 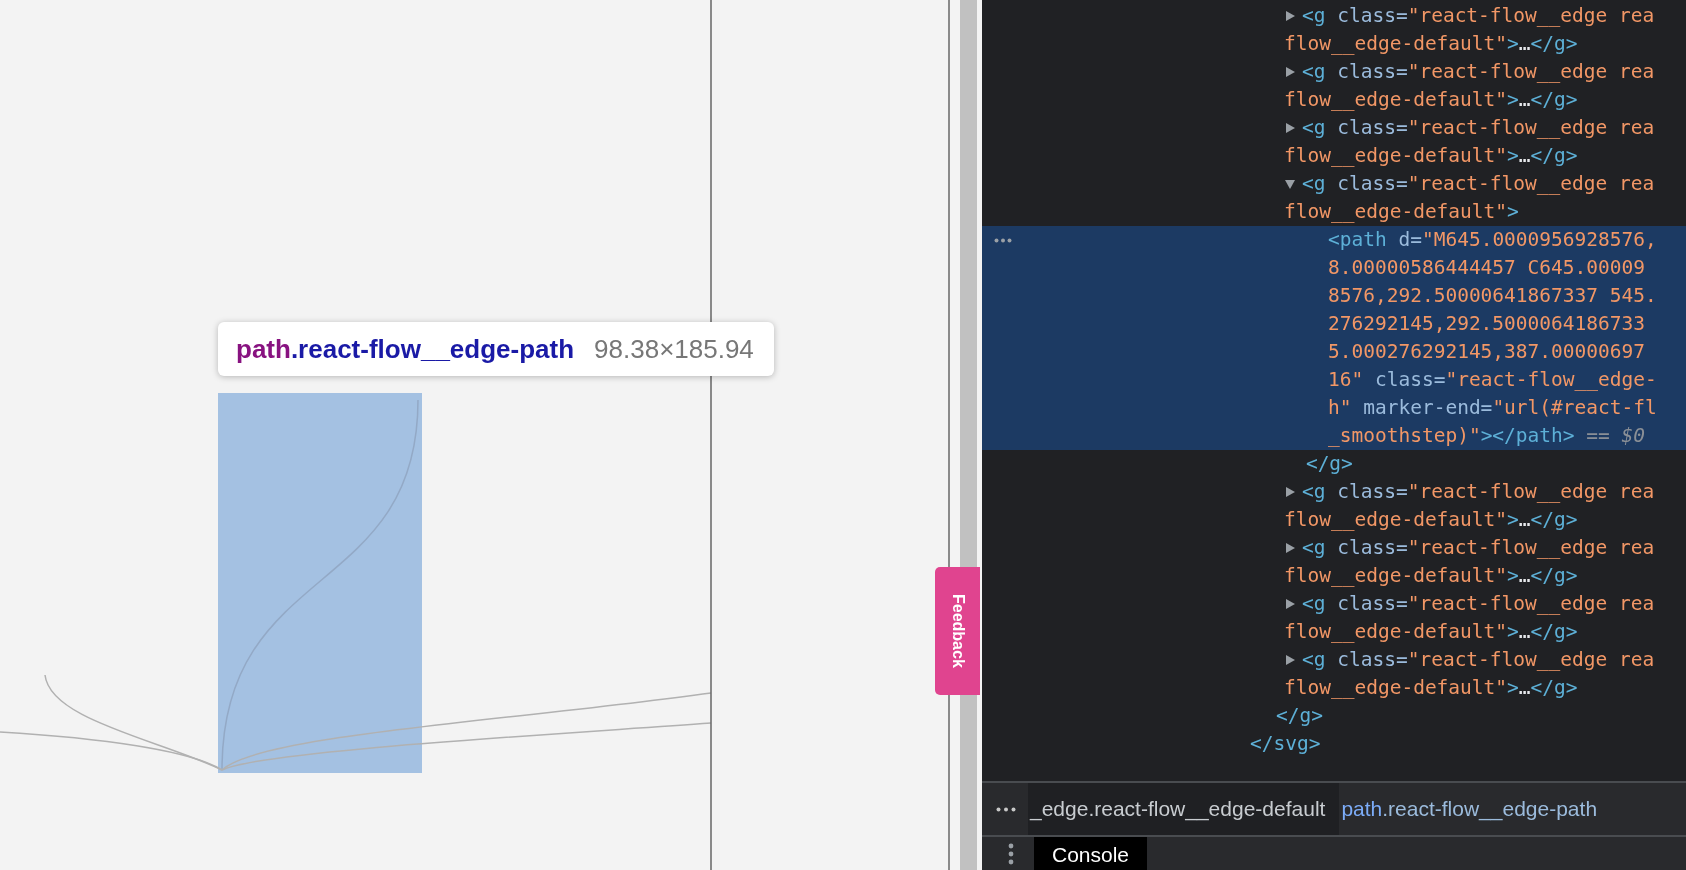 I want to click on breadcrumb-item: _edge.react-flow__edge-default, so click(x=1184, y=809).